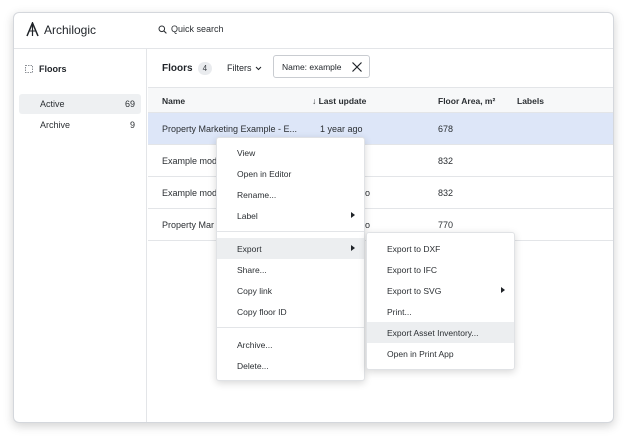 This screenshot has height=438, width=628. Describe the element at coordinates (290, 173) in the screenshot. I see `menu-item-open-in-editor: Open in Editor` at that location.